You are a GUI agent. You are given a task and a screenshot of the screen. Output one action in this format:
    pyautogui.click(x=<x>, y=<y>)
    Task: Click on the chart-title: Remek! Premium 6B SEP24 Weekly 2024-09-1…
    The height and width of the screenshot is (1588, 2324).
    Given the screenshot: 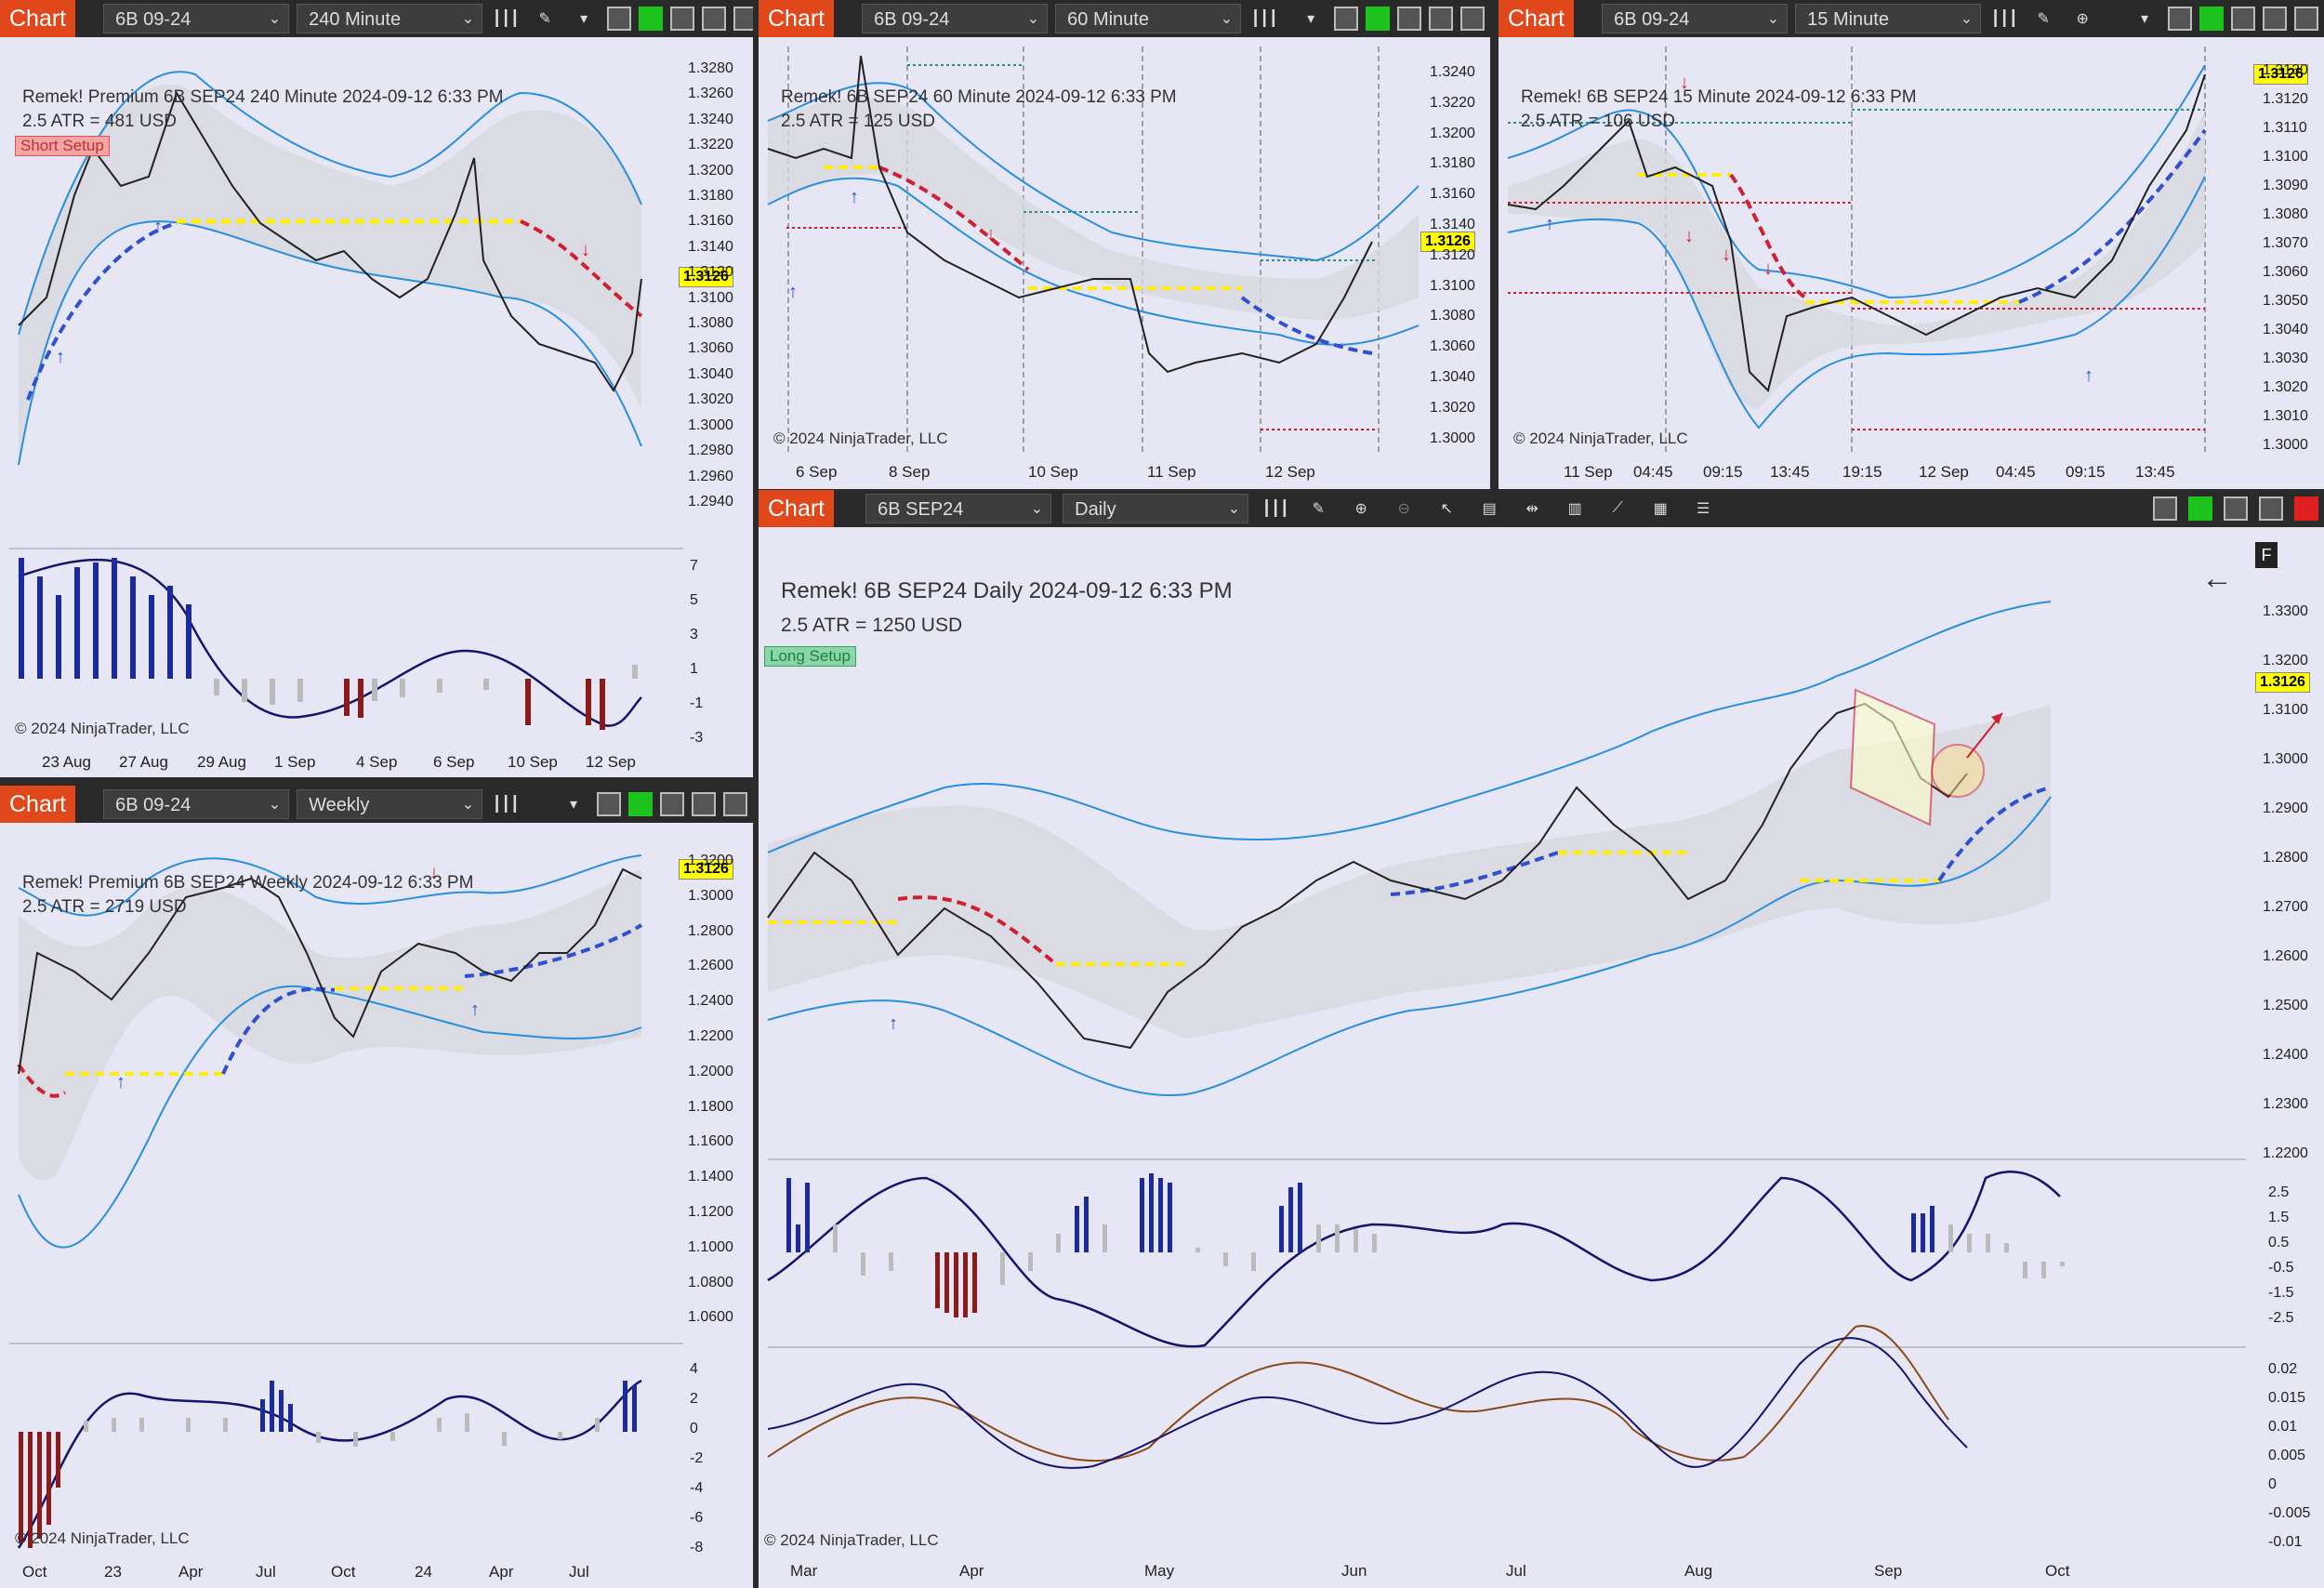 What is the action you would take?
    pyautogui.click(x=248, y=883)
    